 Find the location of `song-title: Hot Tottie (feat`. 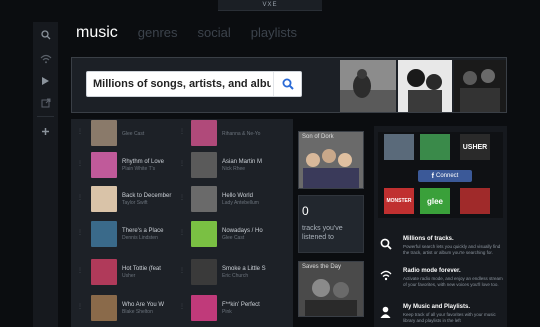

song-title: Hot Tottie (feat is located at coordinates (141, 268).